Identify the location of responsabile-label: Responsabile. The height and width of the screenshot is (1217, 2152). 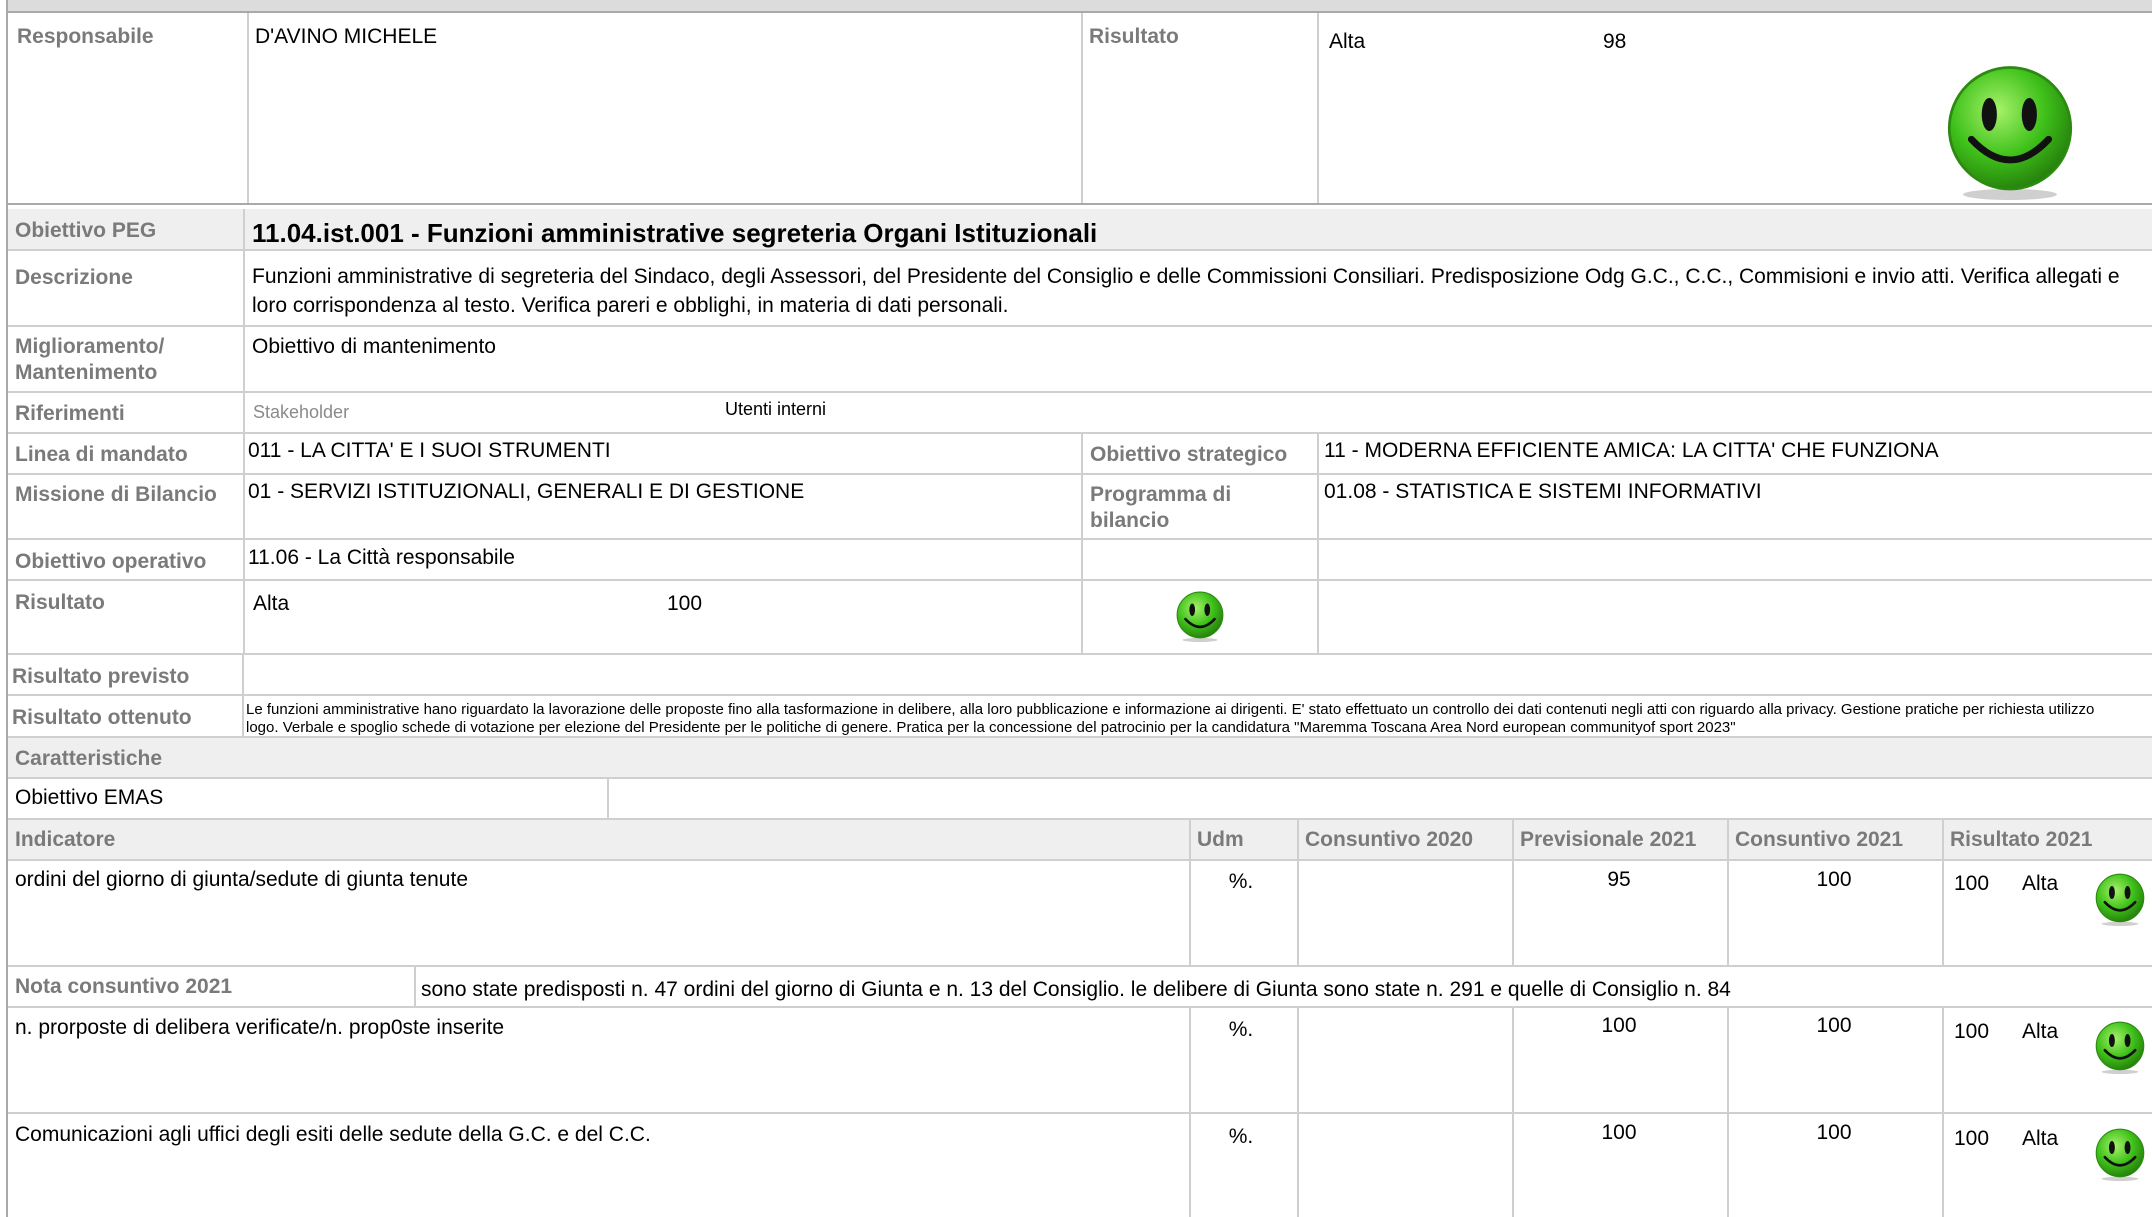
(85, 36).